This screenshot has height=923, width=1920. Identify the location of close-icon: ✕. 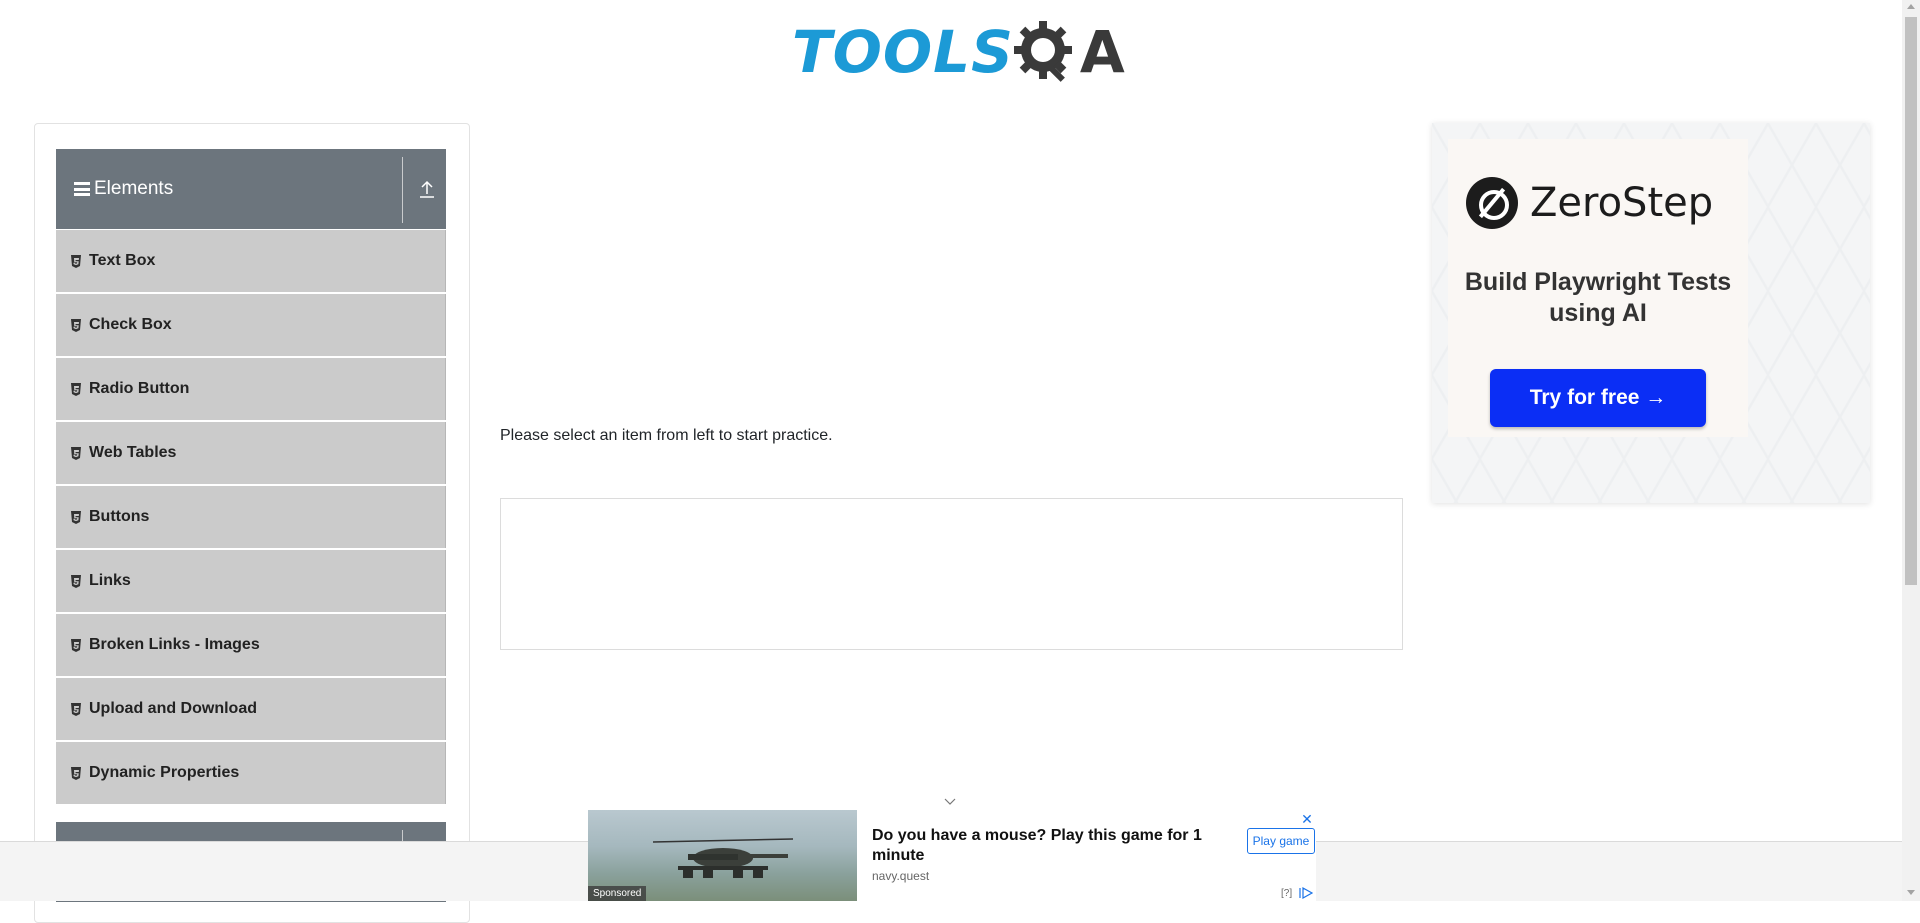
(1307, 819).